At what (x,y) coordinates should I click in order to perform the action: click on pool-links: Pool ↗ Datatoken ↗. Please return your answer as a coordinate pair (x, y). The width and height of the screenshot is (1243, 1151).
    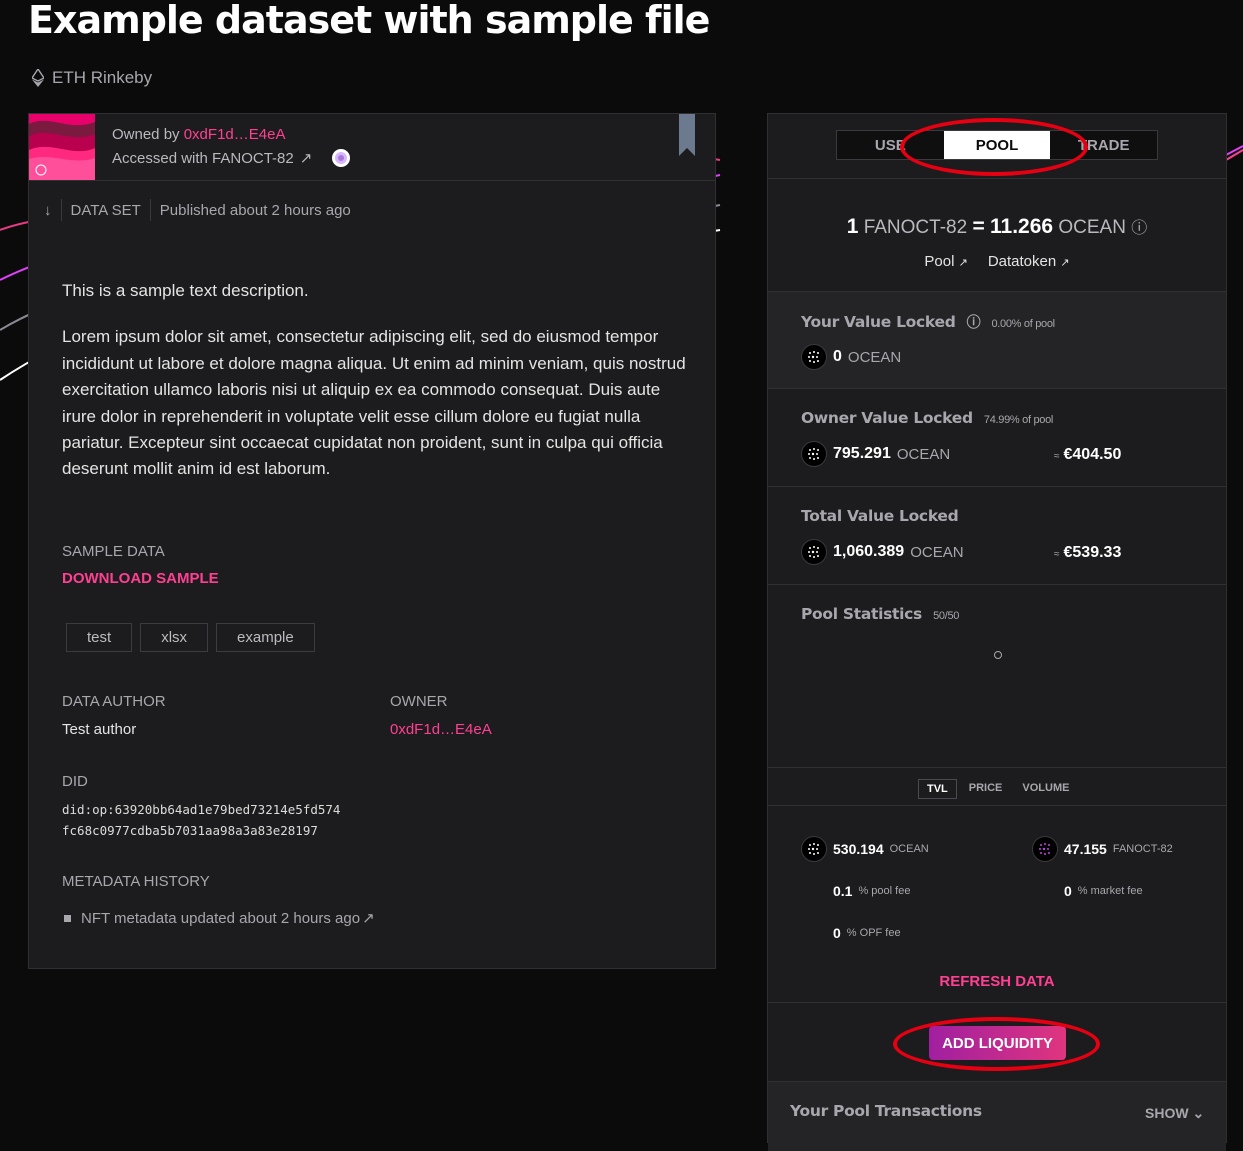
    Looking at the image, I should click on (997, 261).